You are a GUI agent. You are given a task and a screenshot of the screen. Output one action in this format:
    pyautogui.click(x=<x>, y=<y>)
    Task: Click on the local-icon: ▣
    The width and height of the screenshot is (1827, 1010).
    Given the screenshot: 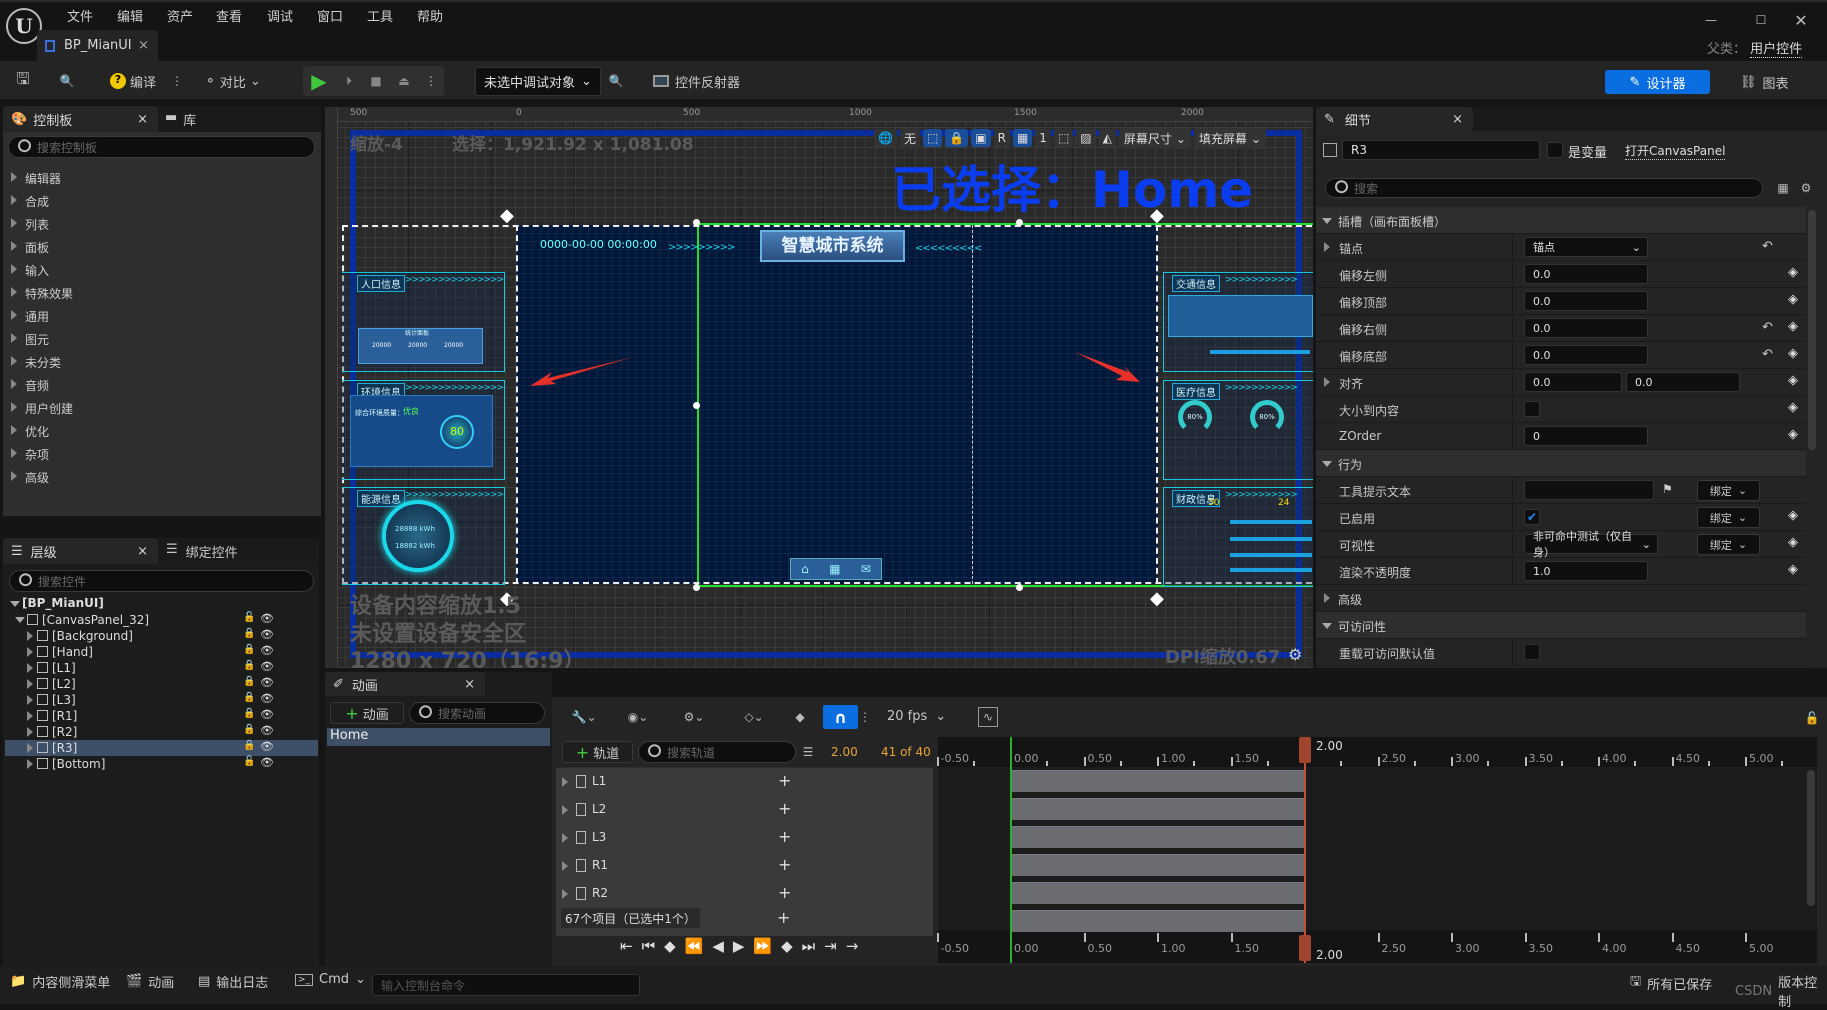 What is the action you would take?
    pyautogui.click(x=981, y=138)
    